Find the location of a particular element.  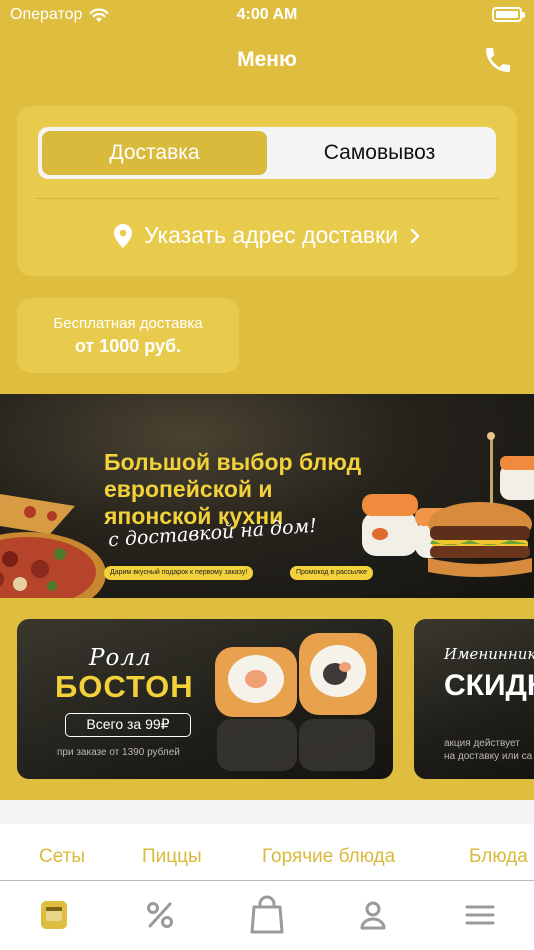

category-tabs: Сеты Пиццы Горячие блюда Блюда is located at coordinates (267, 852).